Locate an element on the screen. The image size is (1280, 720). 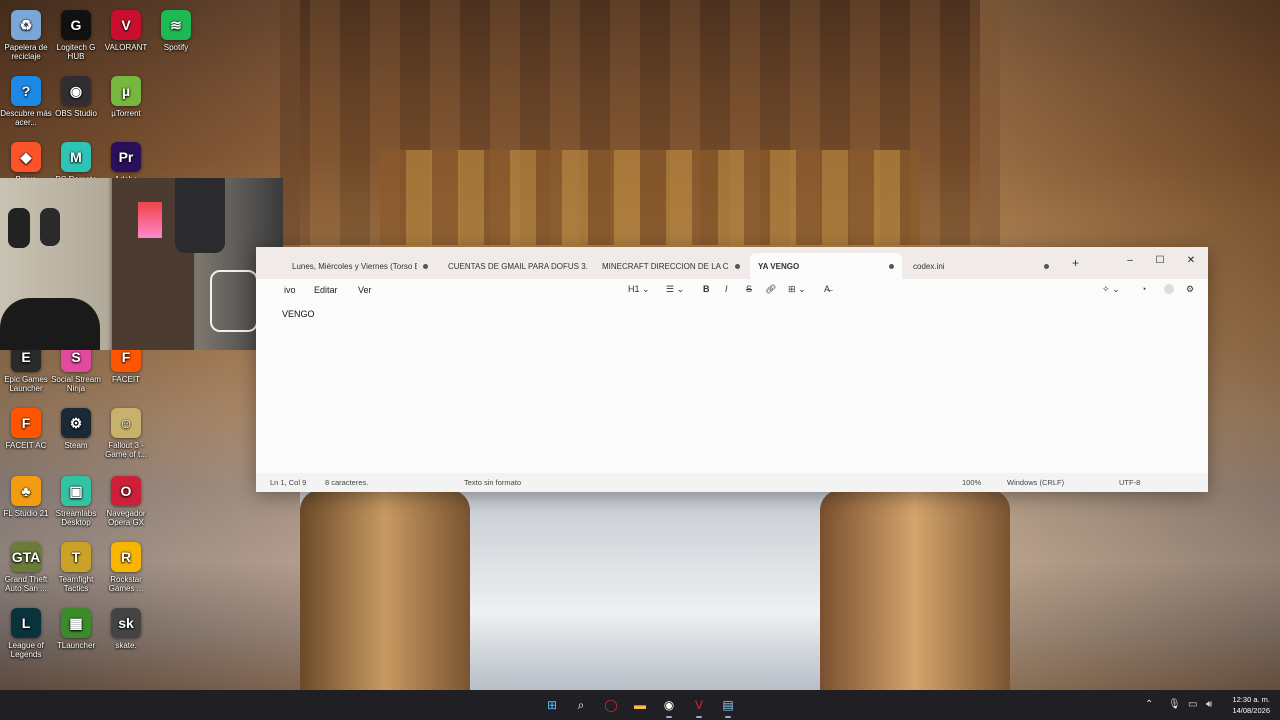
premiere-icon: Pr is located at coordinates (126, 157).